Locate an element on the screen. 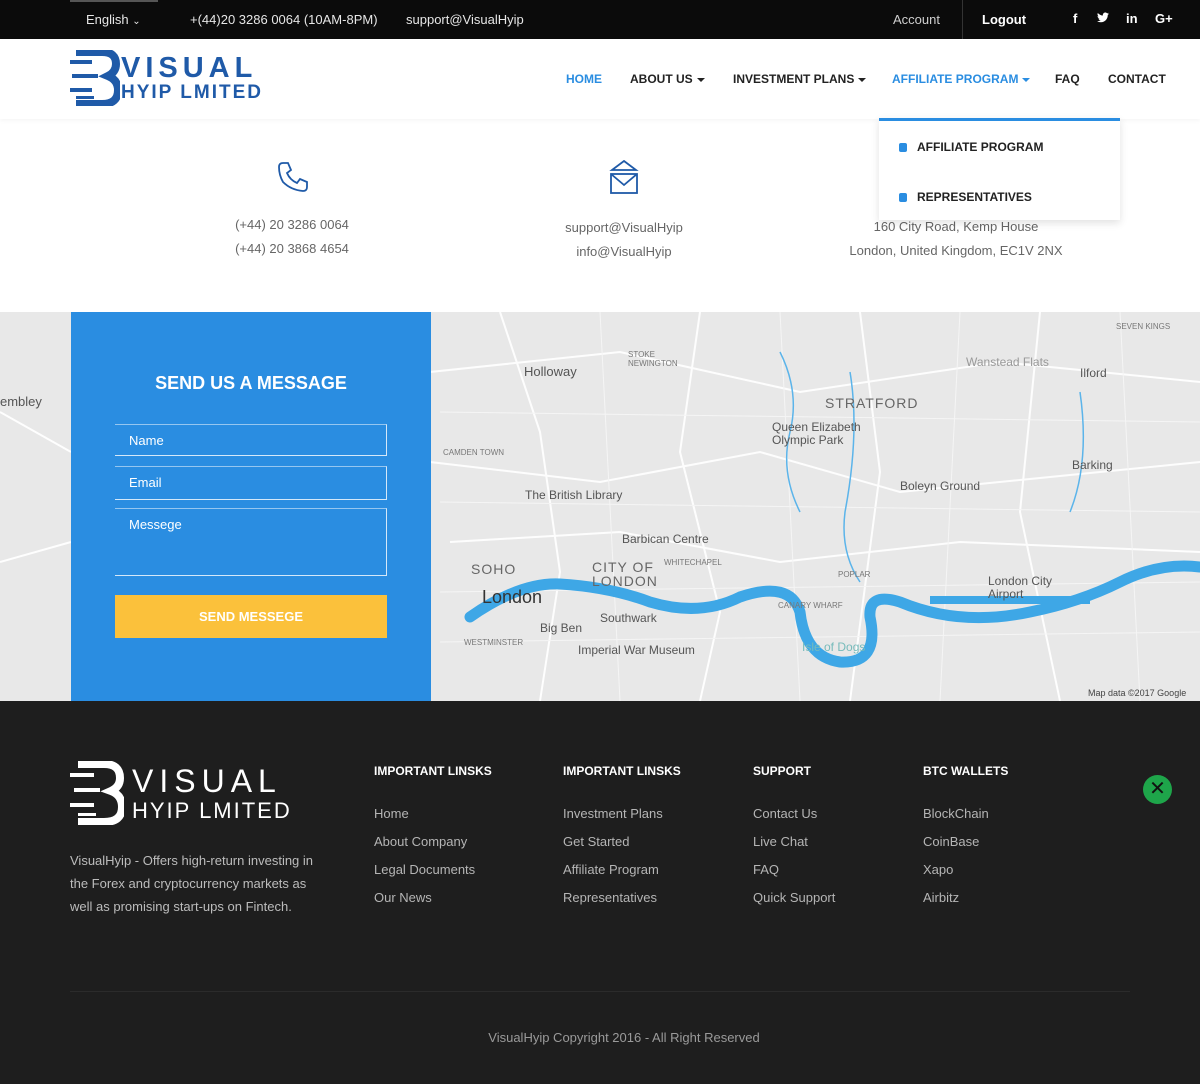 This screenshot has height=1084, width=1200. brand-name-line1: VISUAL is located at coordinates (189, 68).